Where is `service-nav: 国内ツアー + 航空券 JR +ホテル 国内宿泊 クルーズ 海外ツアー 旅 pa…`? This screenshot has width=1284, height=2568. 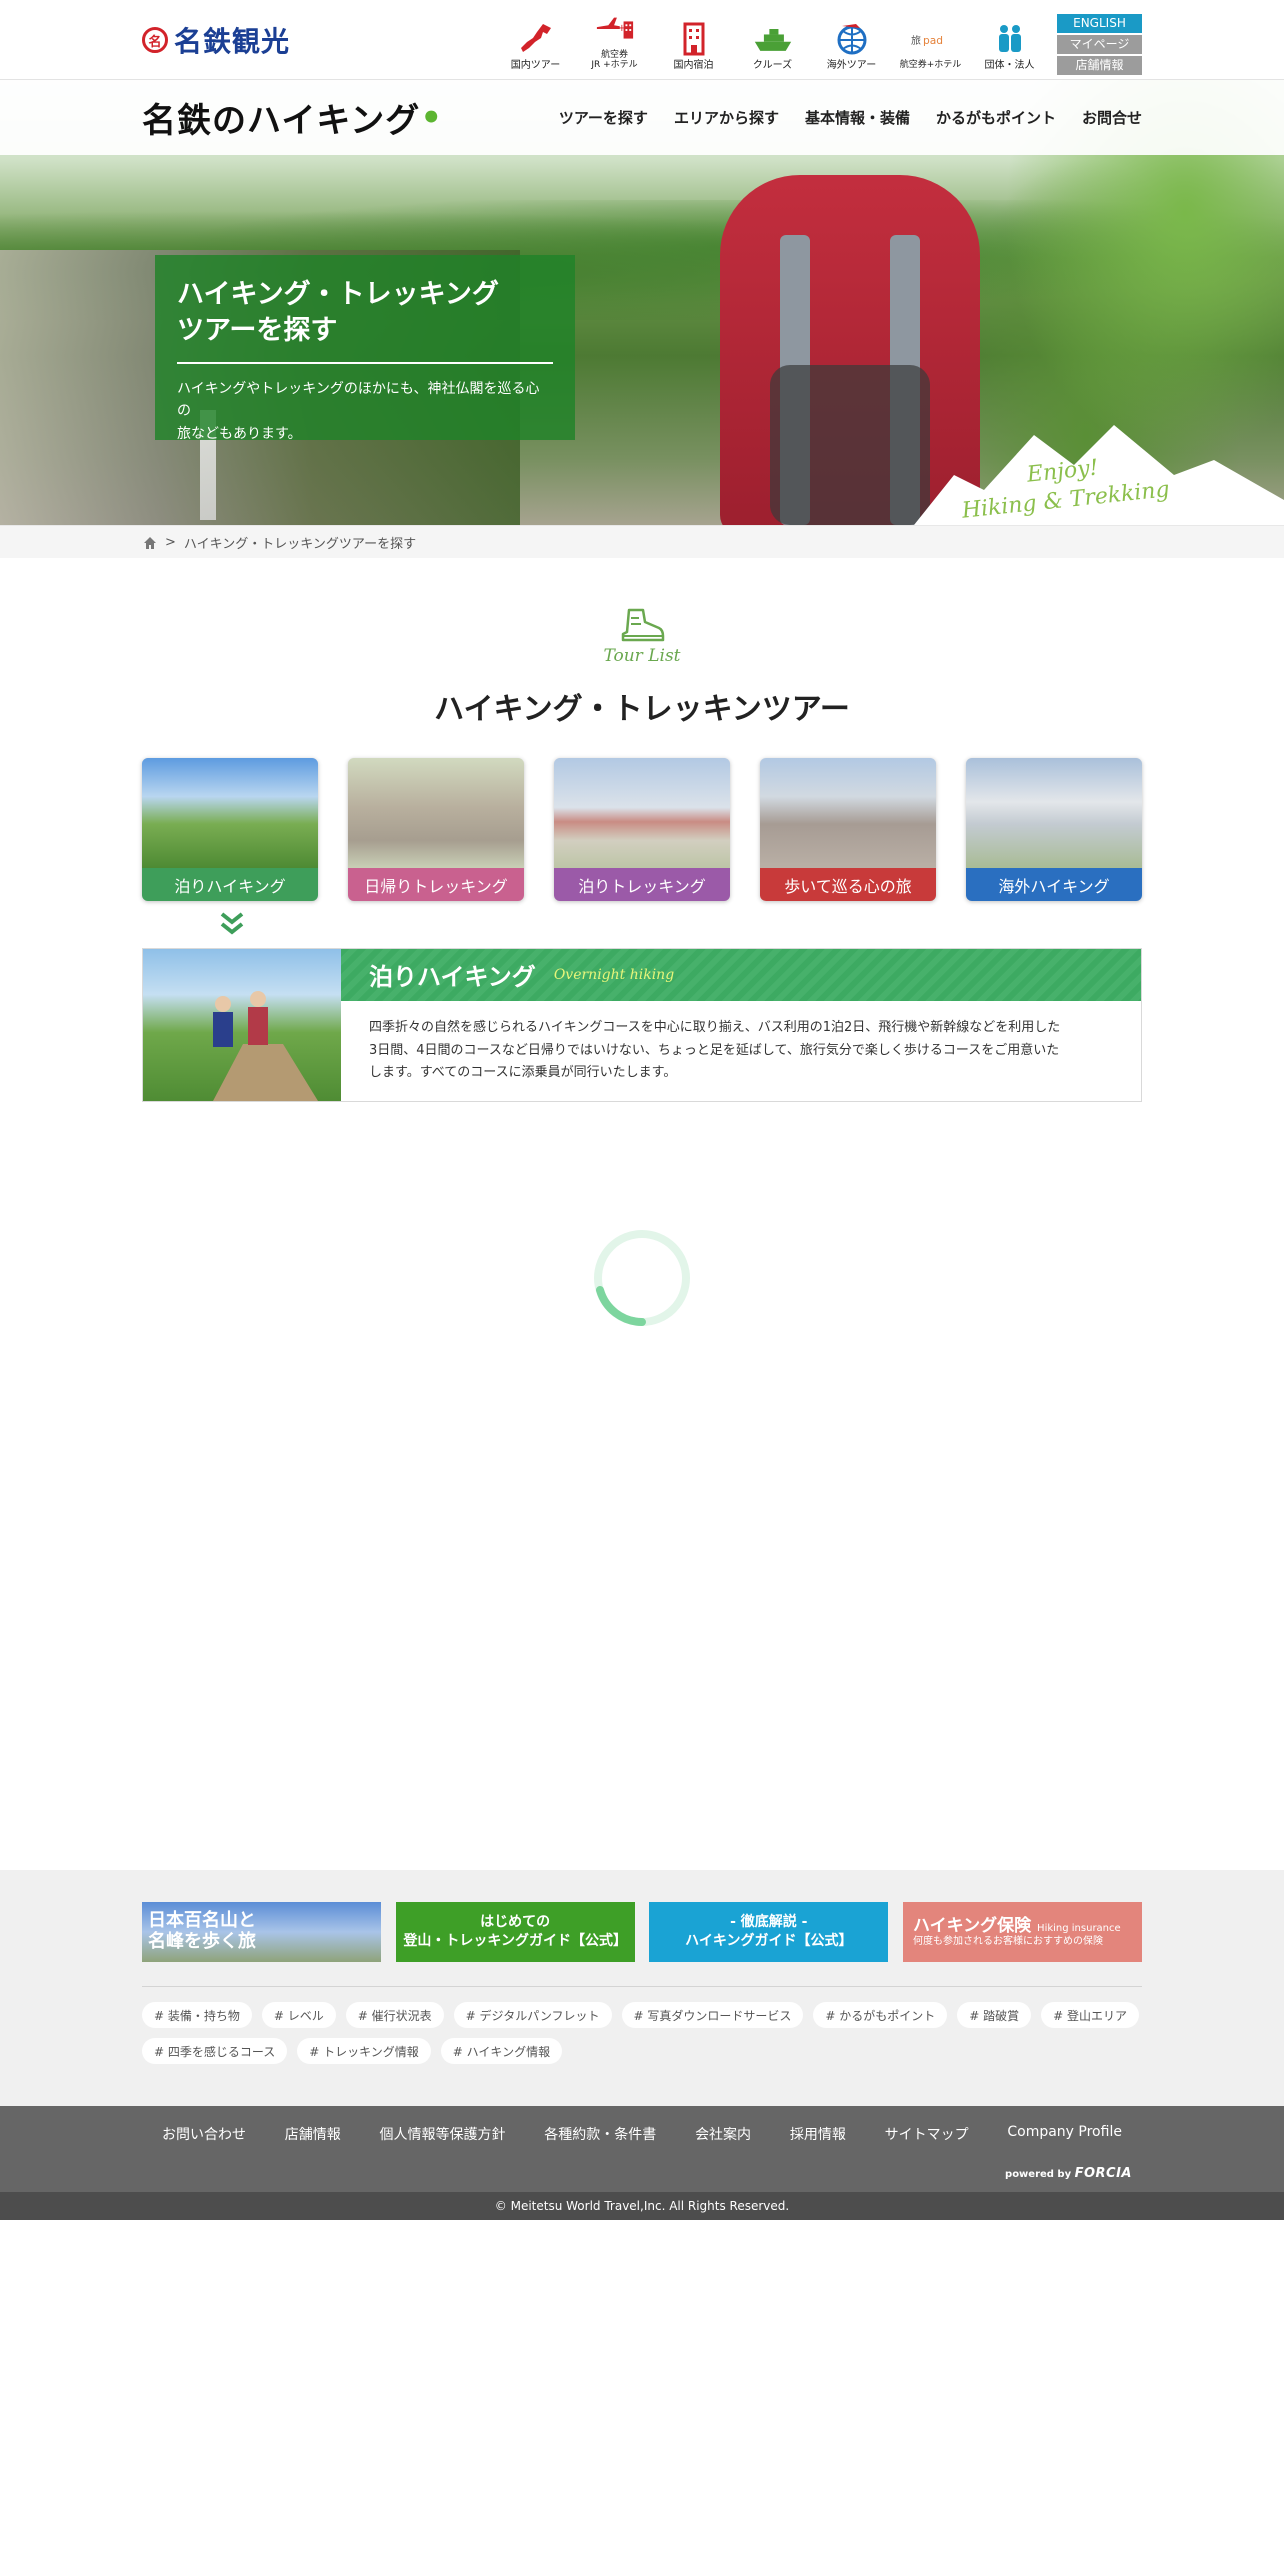
service-nav: 国内ツアー + 航空券 JR +ホテル 国内宿泊 クルーズ 海外ツアー 旅 pa… is located at coordinates (819, 40).